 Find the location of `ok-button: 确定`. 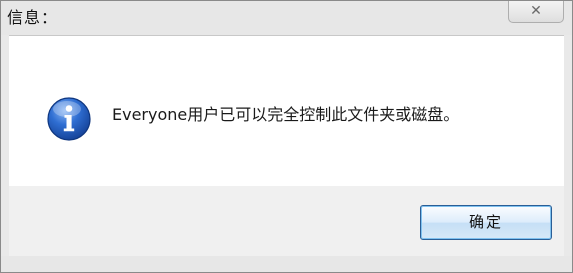

ok-button: 确定 is located at coordinates (486, 222).